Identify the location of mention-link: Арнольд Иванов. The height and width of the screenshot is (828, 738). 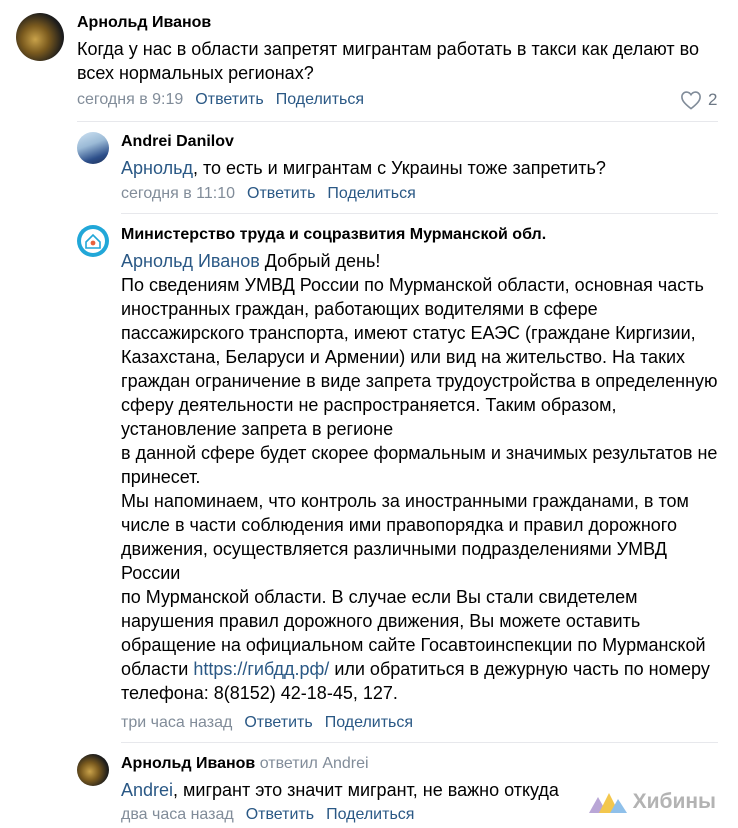
(190, 261).